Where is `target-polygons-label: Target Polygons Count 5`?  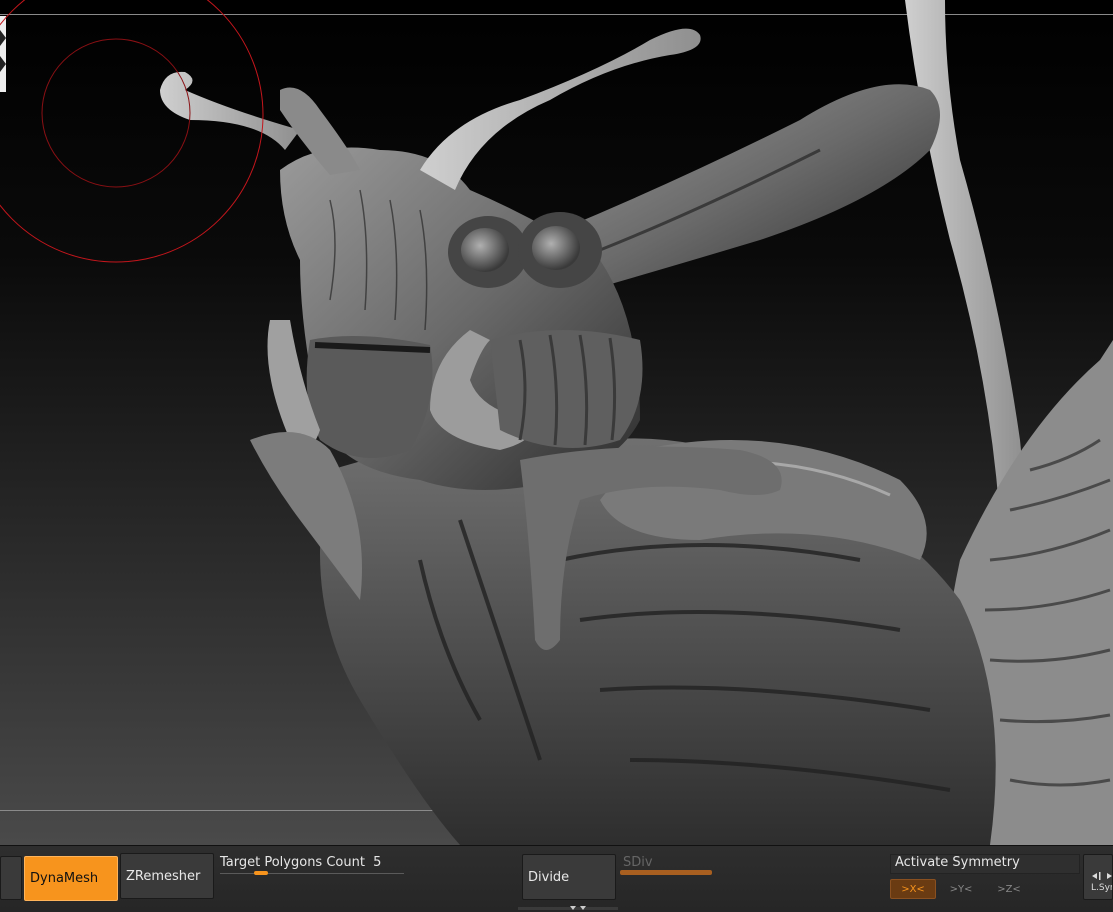
target-polygons-label: Target Polygons Count 5 is located at coordinates (301, 862).